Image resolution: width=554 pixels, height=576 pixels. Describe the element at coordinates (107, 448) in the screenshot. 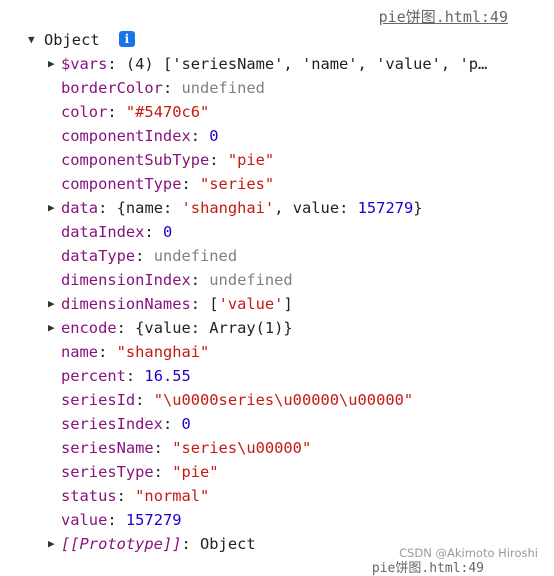

I see `prop-key: seriesName` at that location.